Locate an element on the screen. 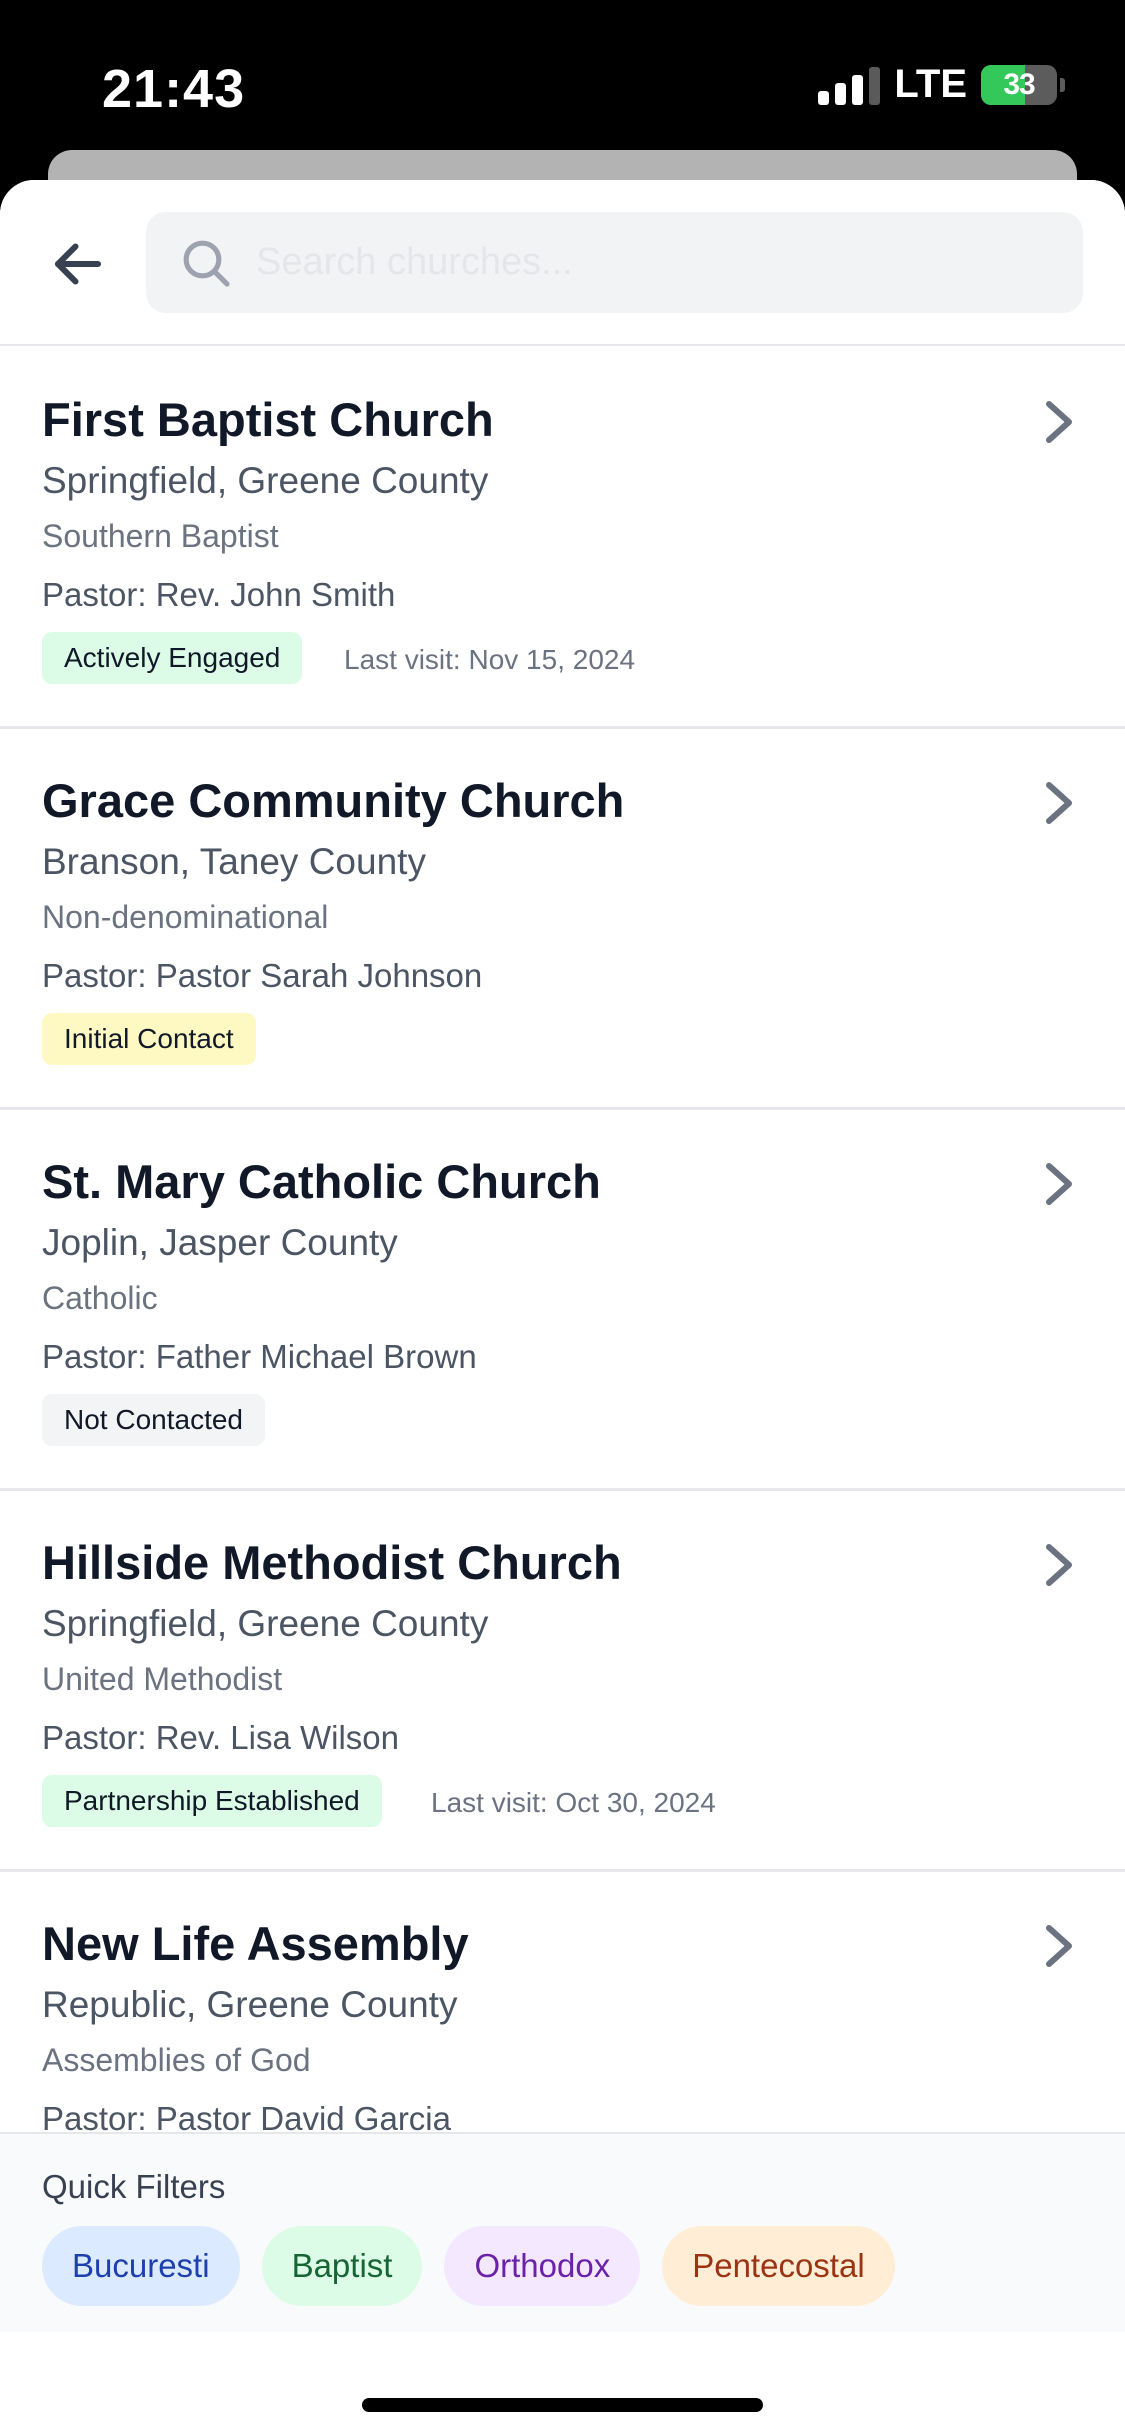 Image resolution: width=1125 pixels, height=2436 pixels. church-name: Grace Community Church is located at coordinates (333, 800).